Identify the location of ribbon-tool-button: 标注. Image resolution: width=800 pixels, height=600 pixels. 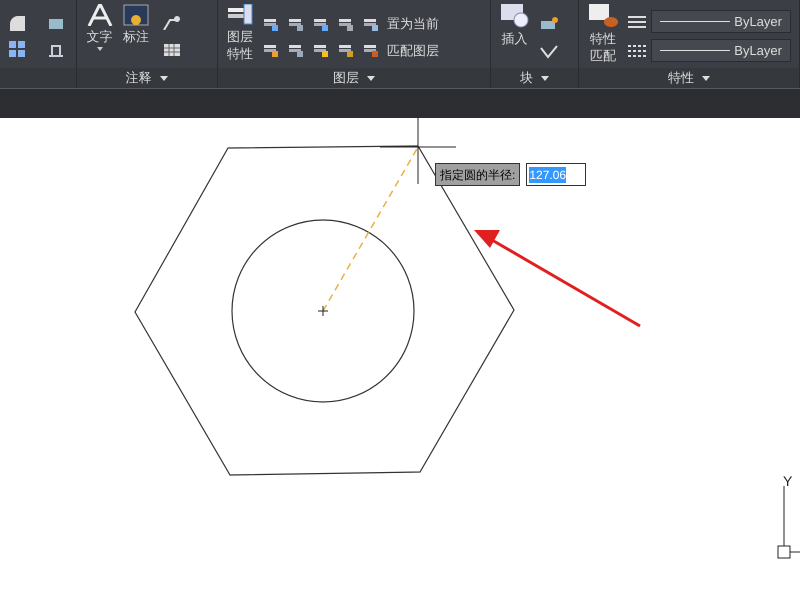
(136, 23).